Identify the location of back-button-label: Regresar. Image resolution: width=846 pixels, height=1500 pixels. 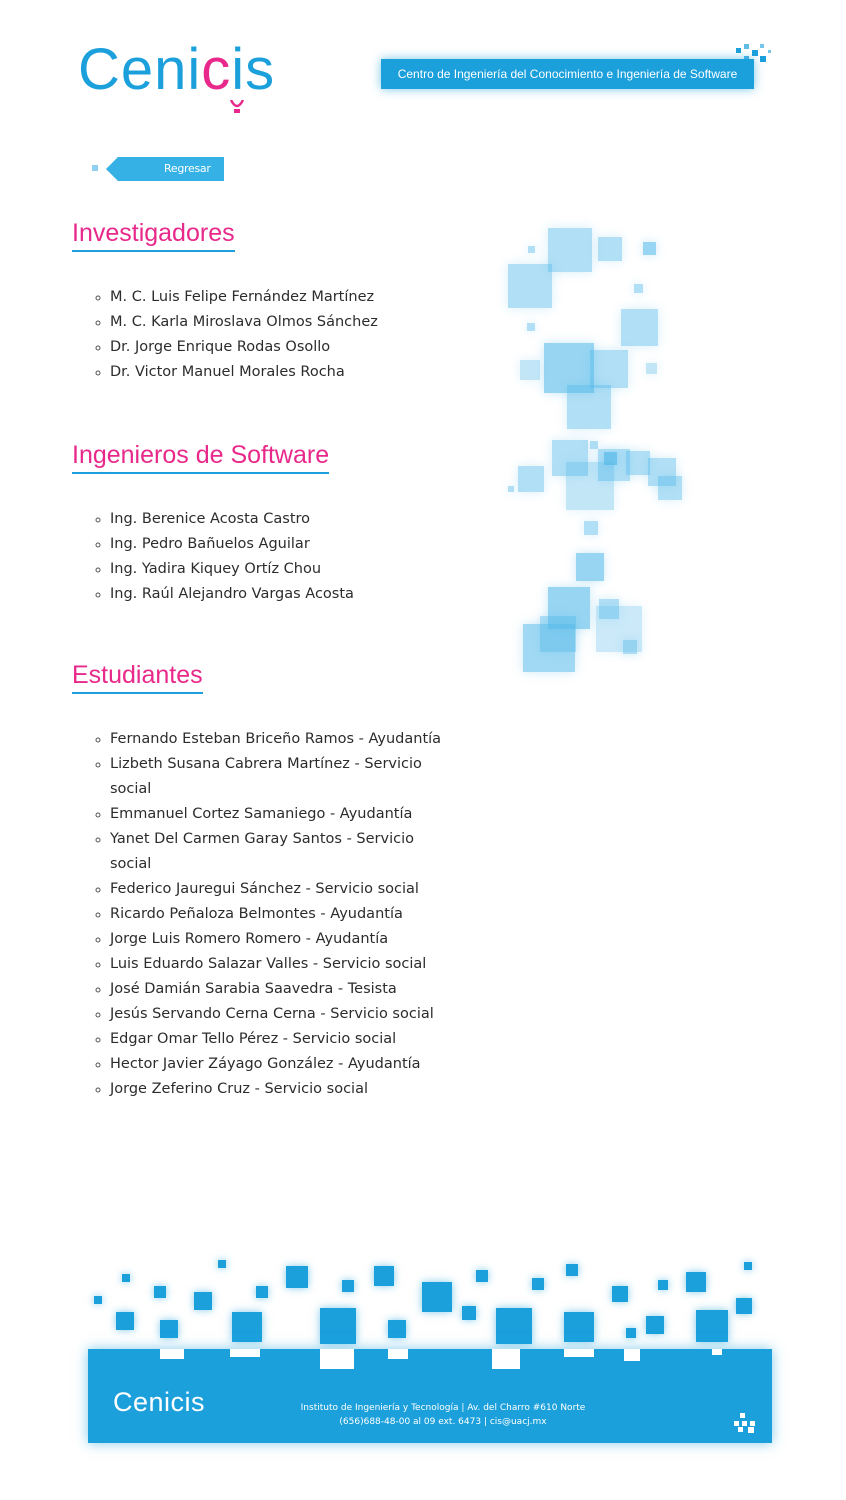
(187, 168).